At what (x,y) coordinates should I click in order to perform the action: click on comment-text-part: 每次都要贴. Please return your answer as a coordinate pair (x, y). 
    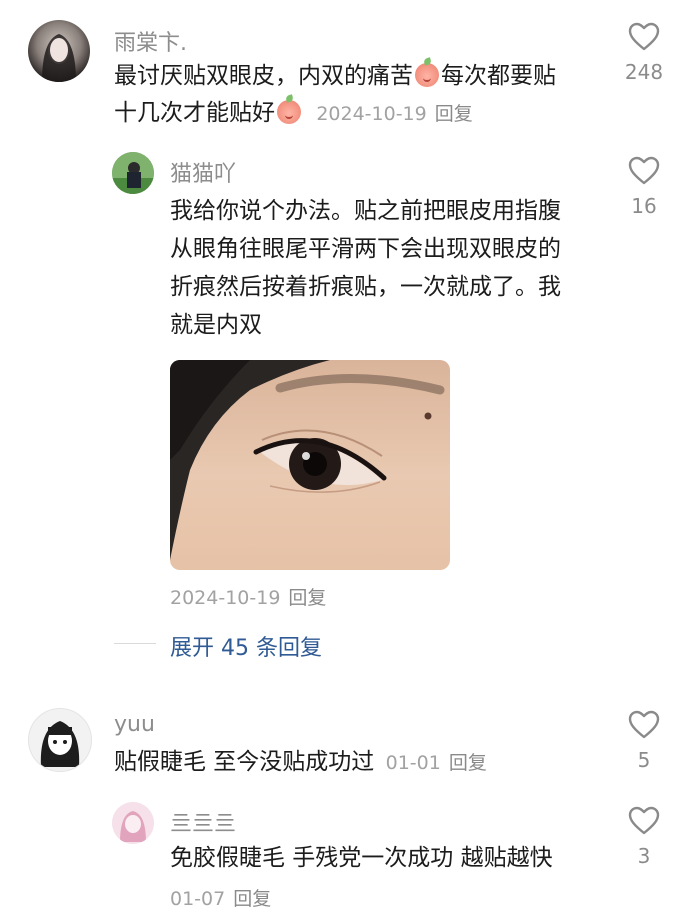
    Looking at the image, I should click on (498, 76).